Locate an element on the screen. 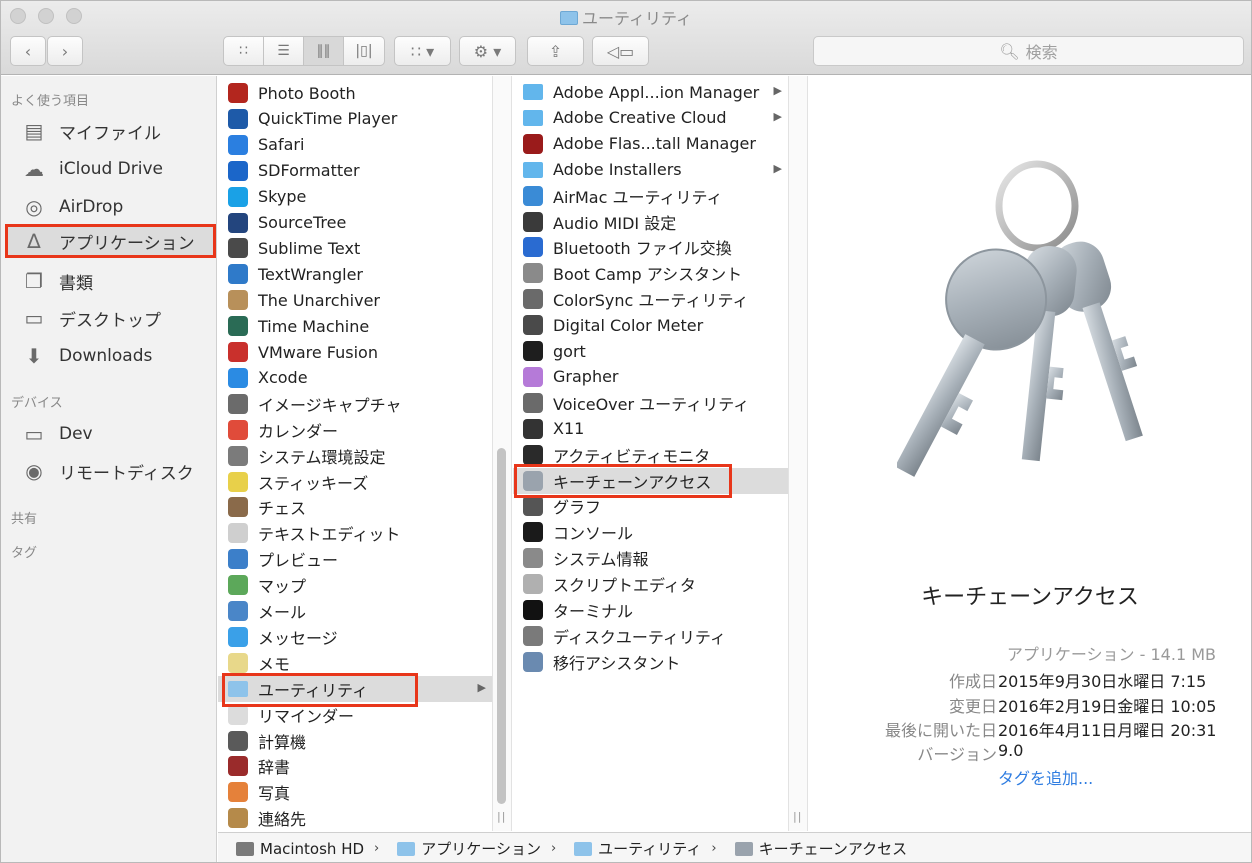  list-item: Grapher is located at coordinates (650, 377).